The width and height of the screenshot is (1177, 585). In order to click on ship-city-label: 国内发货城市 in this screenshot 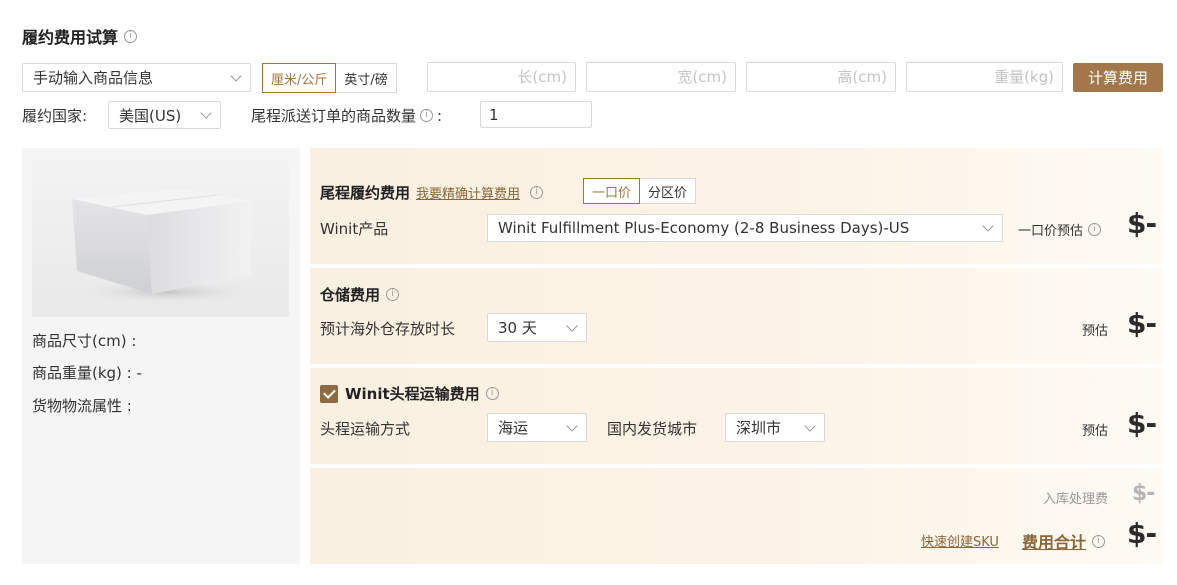, I will do `click(652, 429)`.